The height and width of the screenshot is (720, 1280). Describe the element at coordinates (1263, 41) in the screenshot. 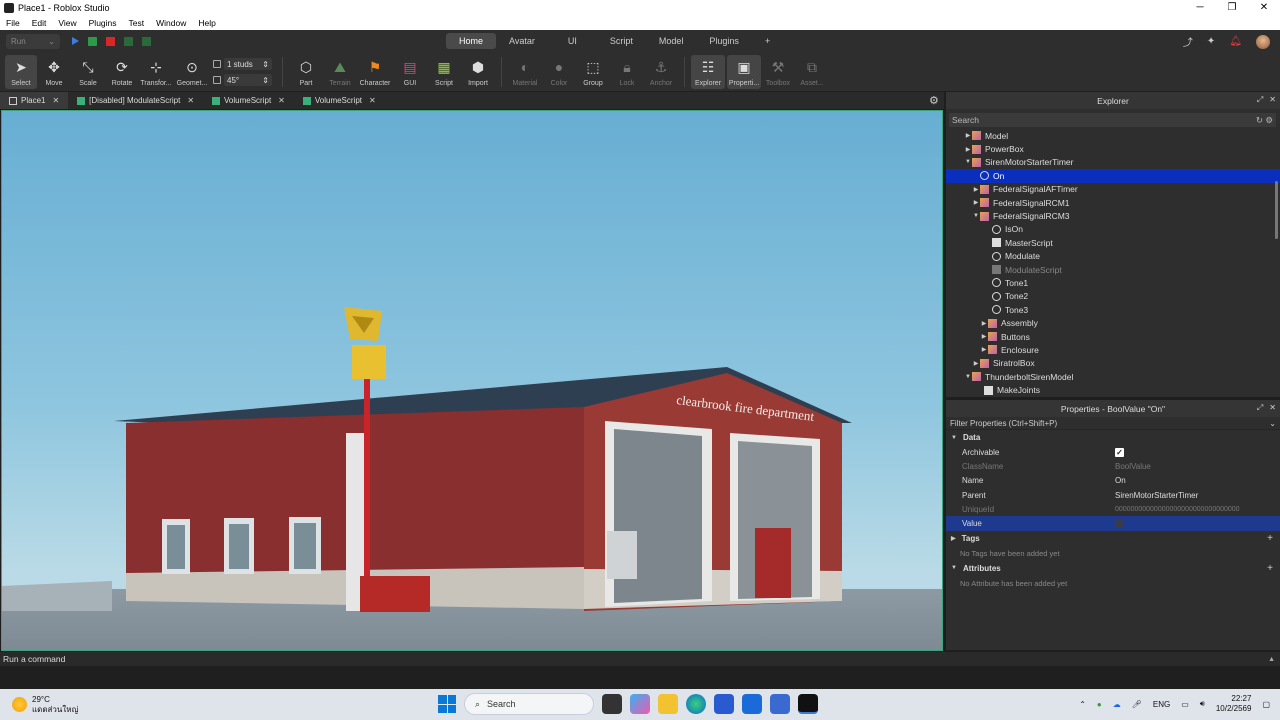

I see `avatar` at that location.